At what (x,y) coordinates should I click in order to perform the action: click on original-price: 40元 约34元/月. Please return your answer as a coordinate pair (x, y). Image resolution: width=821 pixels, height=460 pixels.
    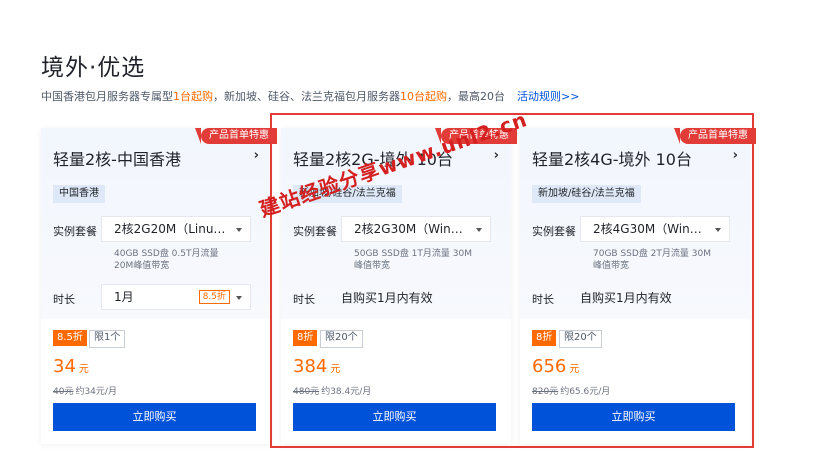
    Looking at the image, I should click on (85, 390).